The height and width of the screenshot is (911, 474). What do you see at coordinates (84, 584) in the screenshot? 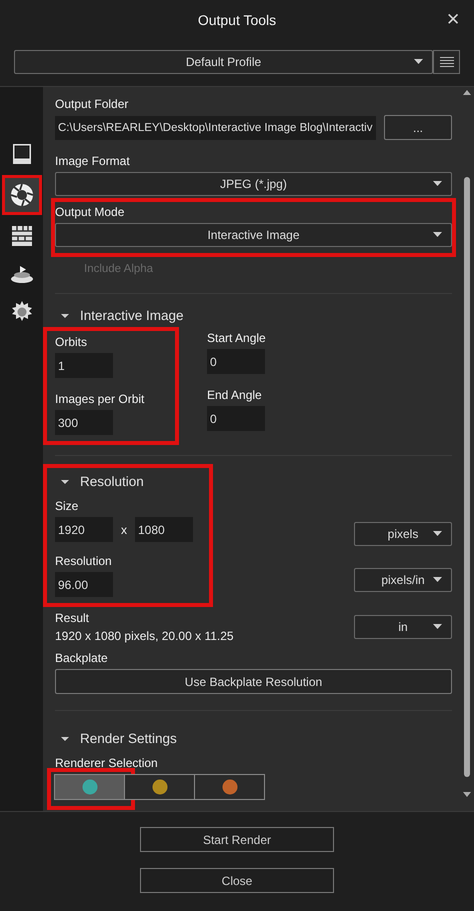
I see `resolution-field: 96.00` at bounding box center [84, 584].